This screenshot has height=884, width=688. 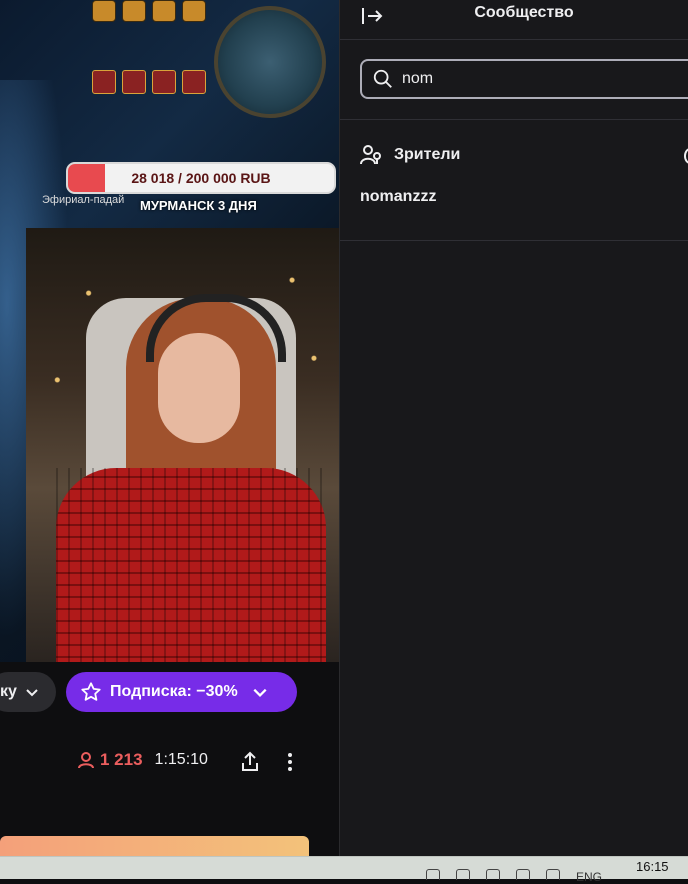 What do you see at coordinates (149, 82) in the screenshot?
I see `game-hud-debuffs` at bounding box center [149, 82].